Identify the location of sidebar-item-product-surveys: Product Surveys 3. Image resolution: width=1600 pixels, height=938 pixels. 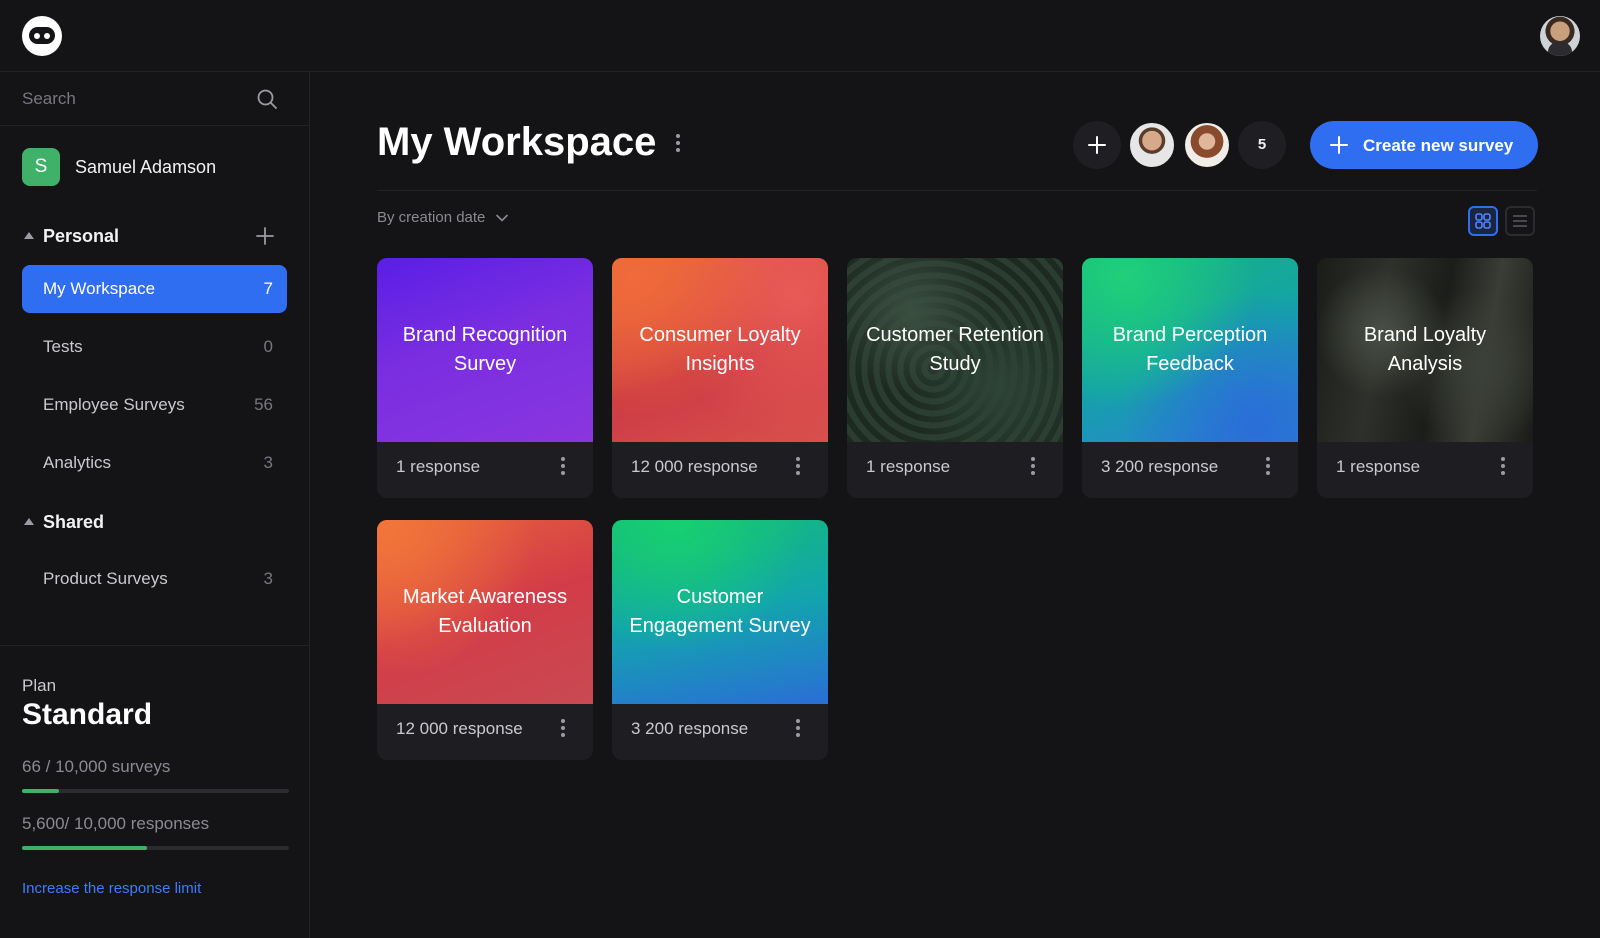
(154, 579).